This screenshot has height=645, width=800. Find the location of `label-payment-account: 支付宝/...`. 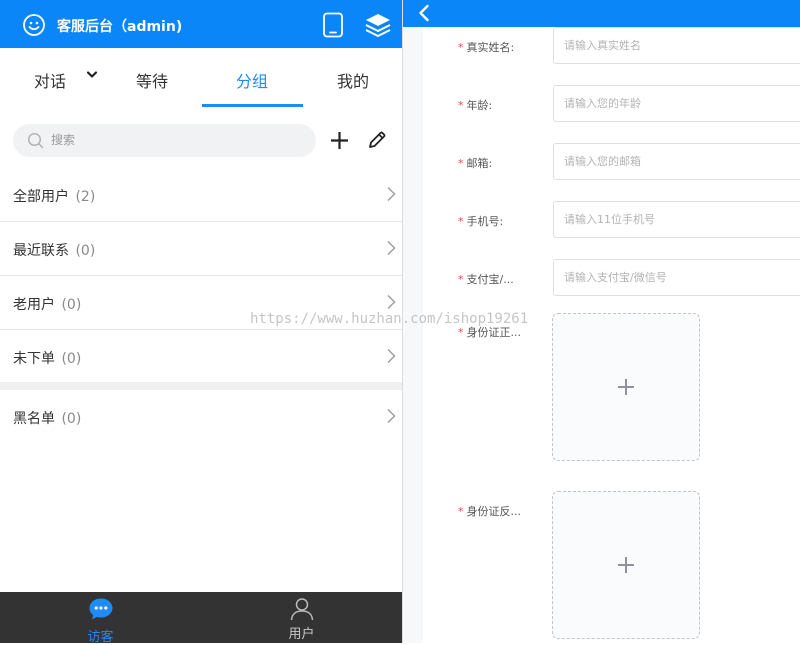

label-payment-account: 支付宝/... is located at coordinates (490, 279).